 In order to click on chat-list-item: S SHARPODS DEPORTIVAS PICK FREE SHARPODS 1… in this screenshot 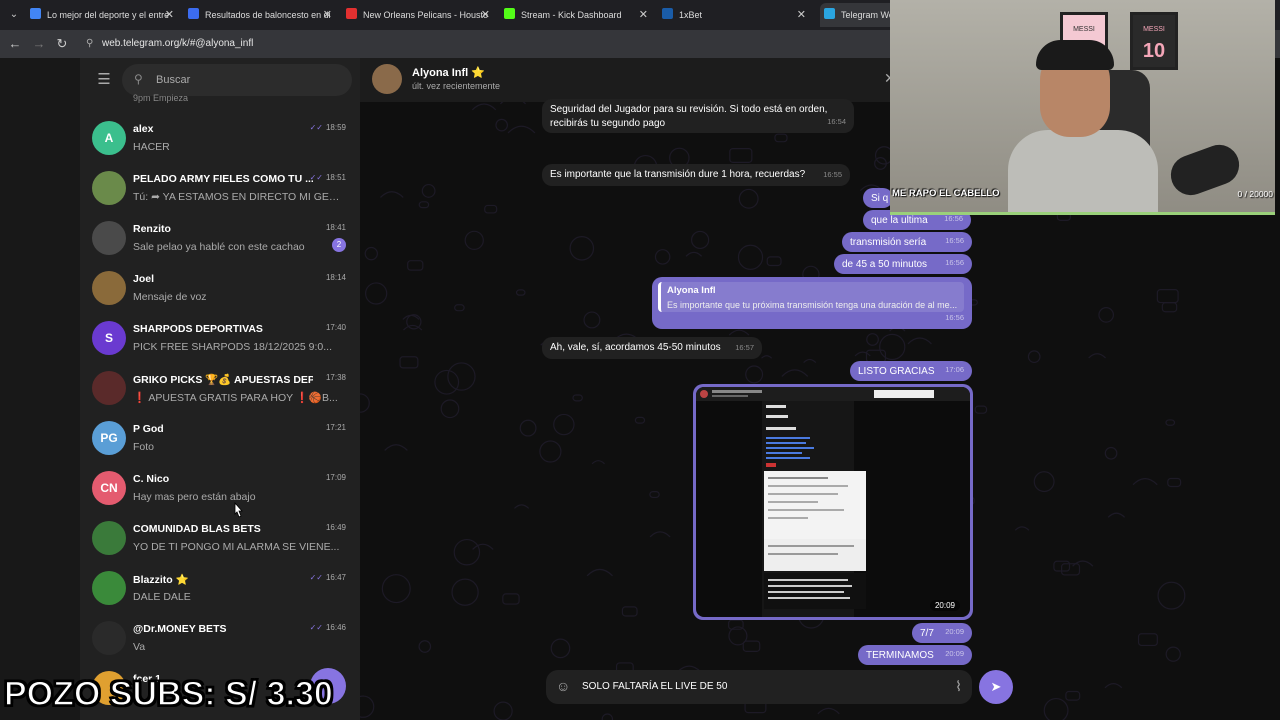, I will do `click(220, 338)`.